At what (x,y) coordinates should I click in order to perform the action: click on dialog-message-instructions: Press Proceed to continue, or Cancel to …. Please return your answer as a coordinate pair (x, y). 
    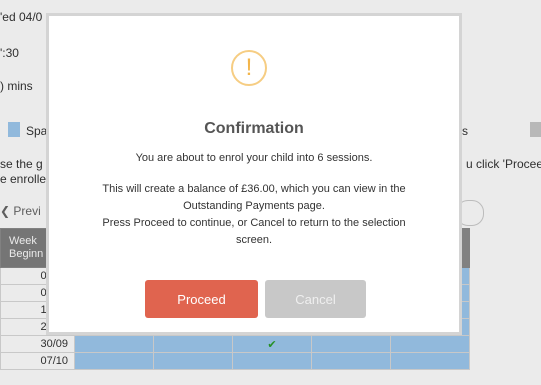
    Looking at the image, I should click on (254, 223).